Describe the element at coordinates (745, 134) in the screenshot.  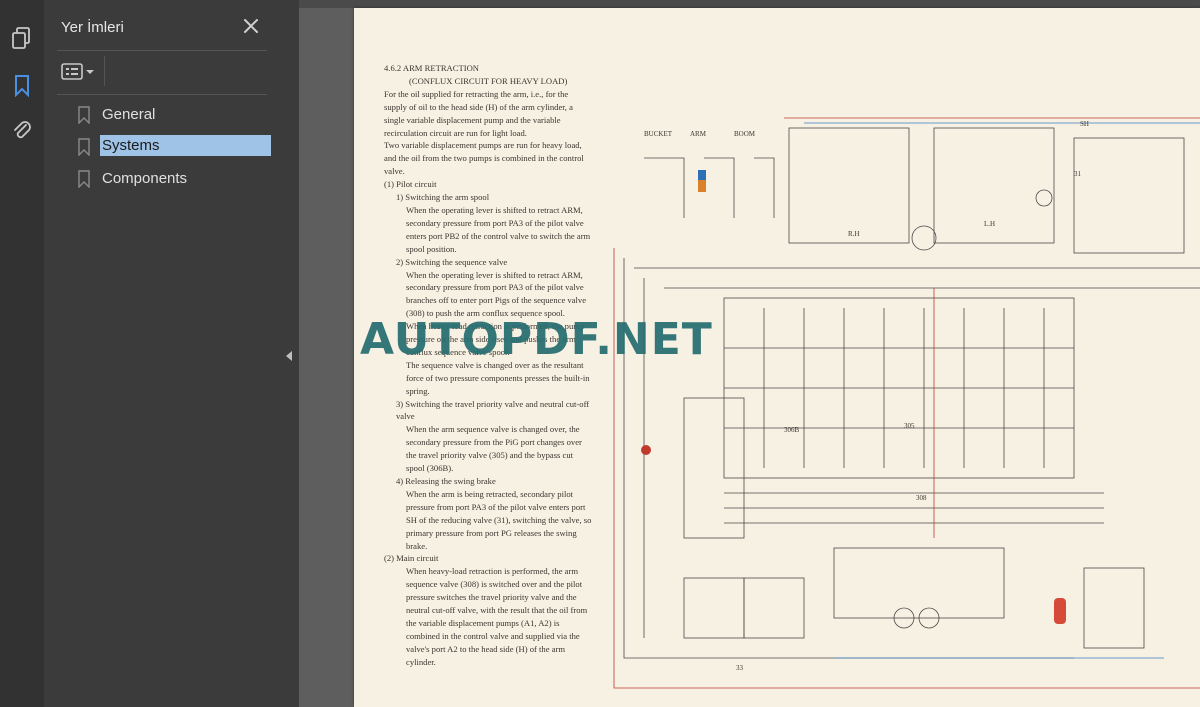
I see `diagram-label: BOOM` at that location.